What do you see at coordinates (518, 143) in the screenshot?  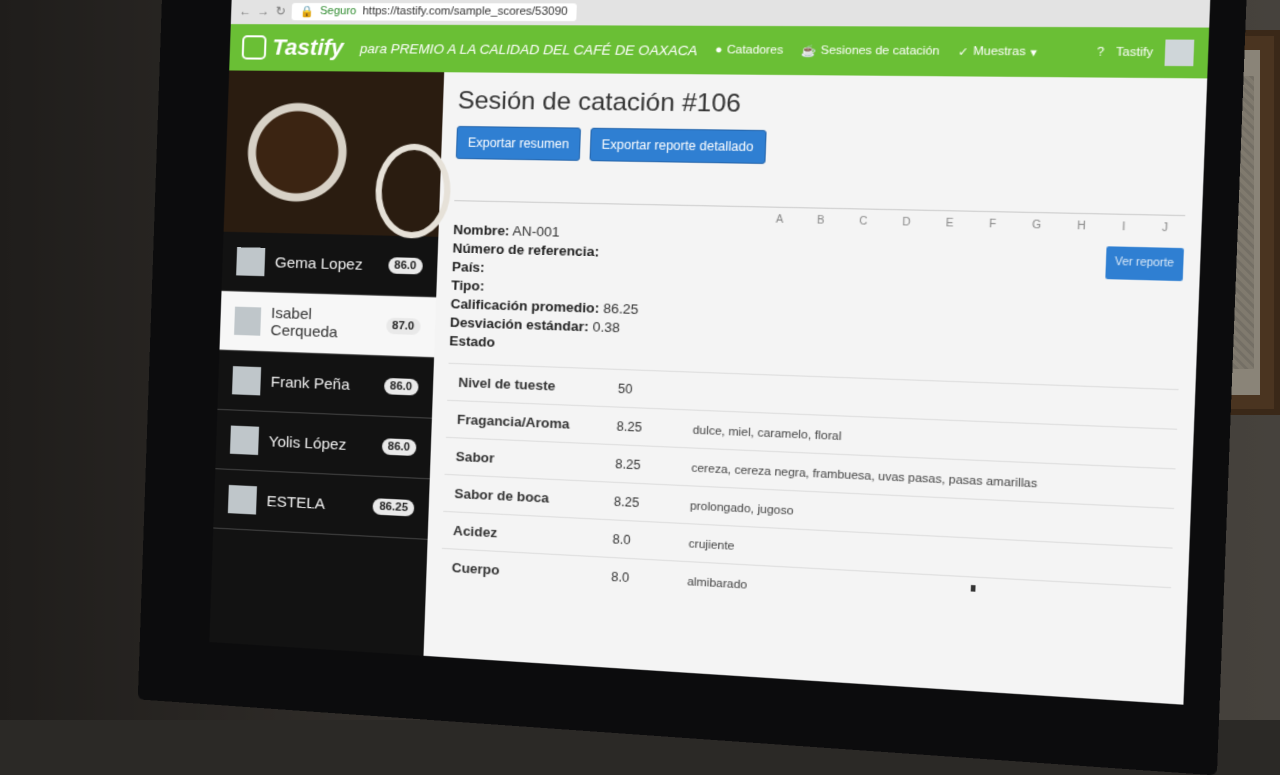 I see `export-summary-button: Exportar resumen` at bounding box center [518, 143].